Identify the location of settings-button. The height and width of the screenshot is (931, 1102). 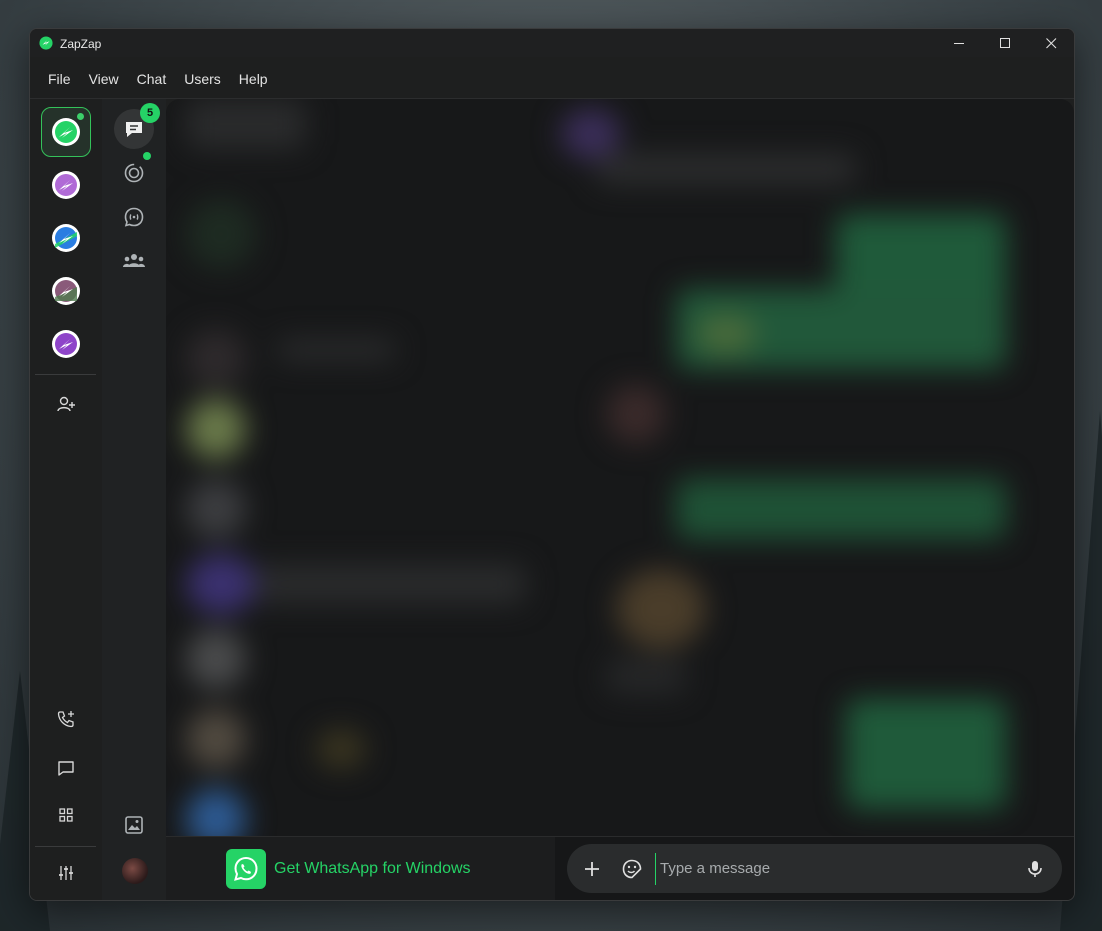
(66, 873).